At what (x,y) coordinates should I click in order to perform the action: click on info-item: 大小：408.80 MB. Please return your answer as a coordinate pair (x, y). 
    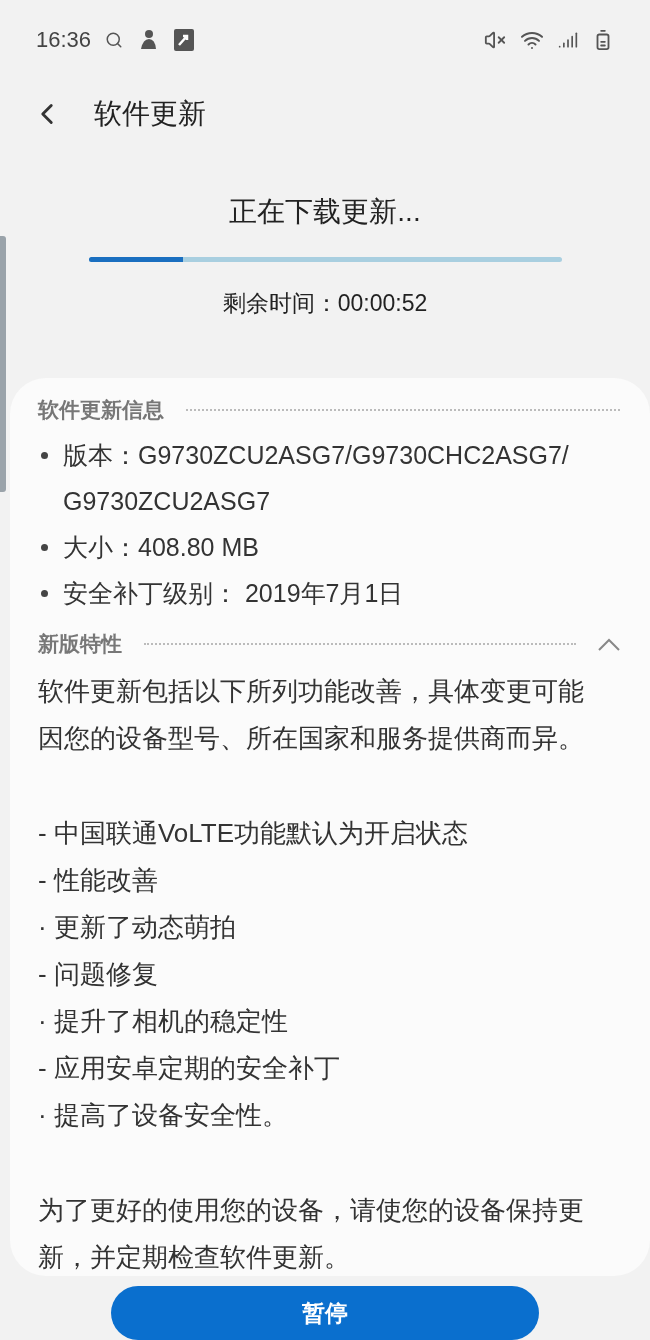
    Looking at the image, I should click on (161, 548).